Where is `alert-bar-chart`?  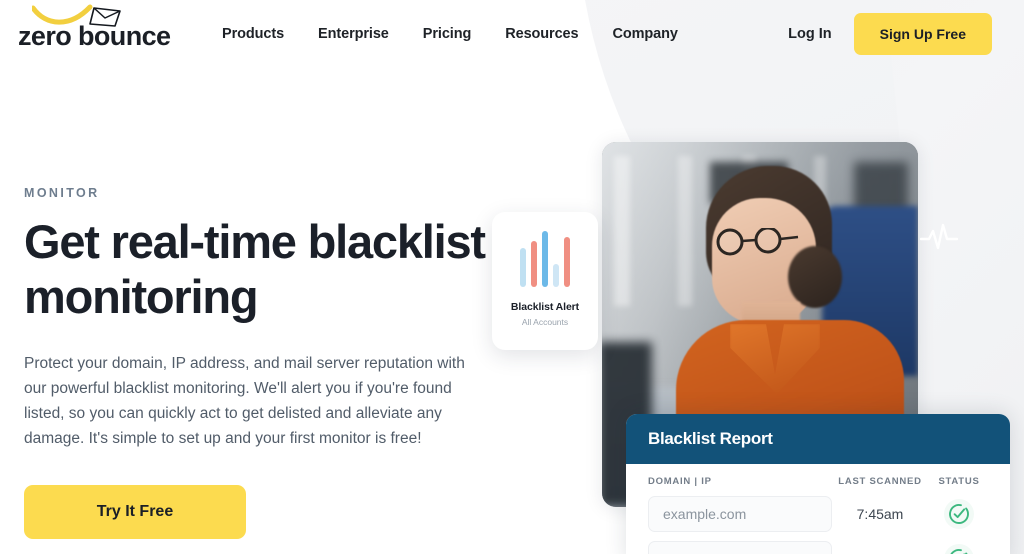
alert-bar-chart is located at coordinates (545, 258).